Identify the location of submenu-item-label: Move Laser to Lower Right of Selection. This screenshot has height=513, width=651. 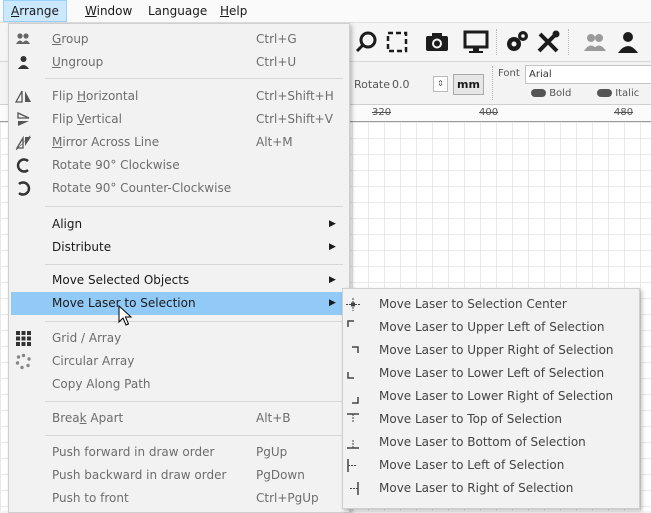
(496, 396).